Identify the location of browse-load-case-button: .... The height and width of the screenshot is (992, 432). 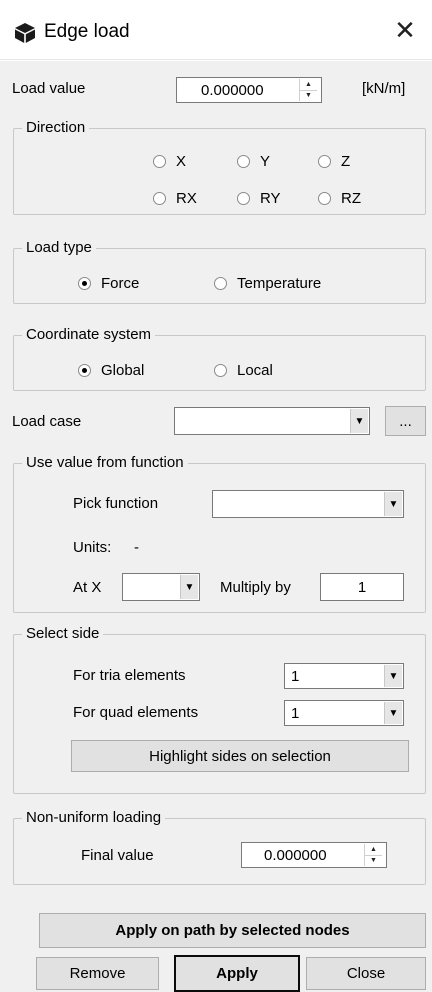
(405, 421).